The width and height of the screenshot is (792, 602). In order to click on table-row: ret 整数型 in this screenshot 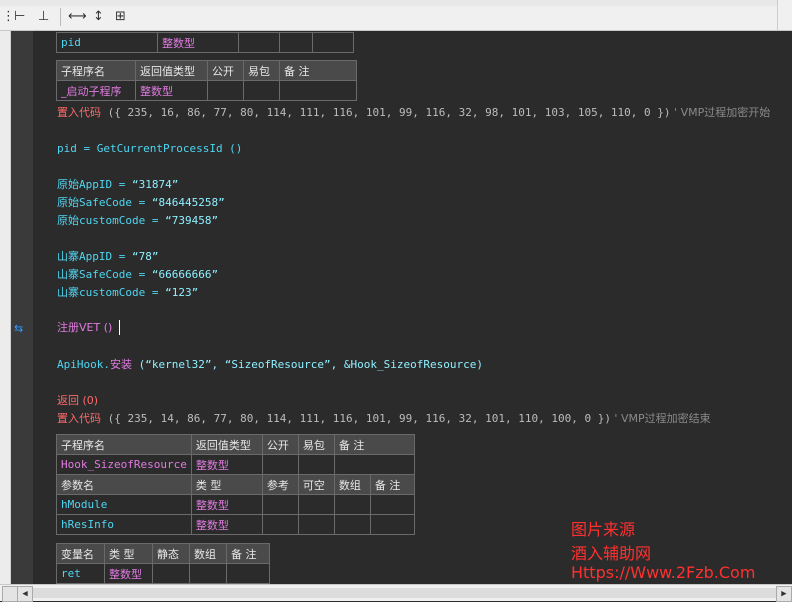, I will do `click(163, 573)`.